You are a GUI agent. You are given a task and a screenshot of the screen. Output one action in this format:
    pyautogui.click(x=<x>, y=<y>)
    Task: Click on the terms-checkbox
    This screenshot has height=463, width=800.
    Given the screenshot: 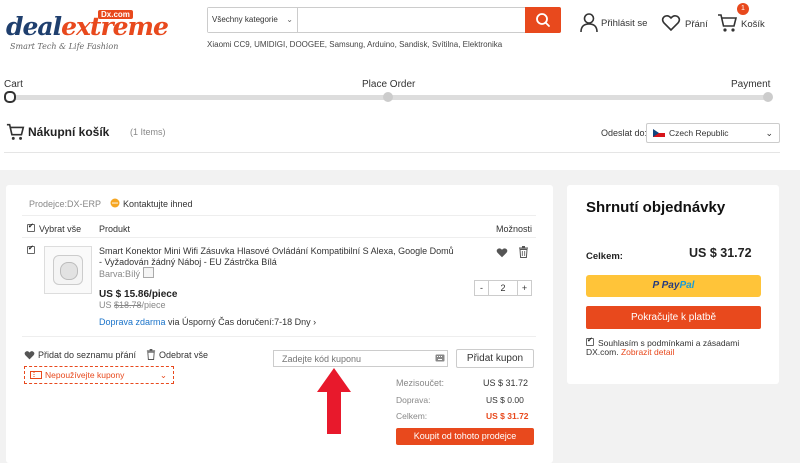 What is the action you would take?
    pyautogui.click(x=590, y=341)
    